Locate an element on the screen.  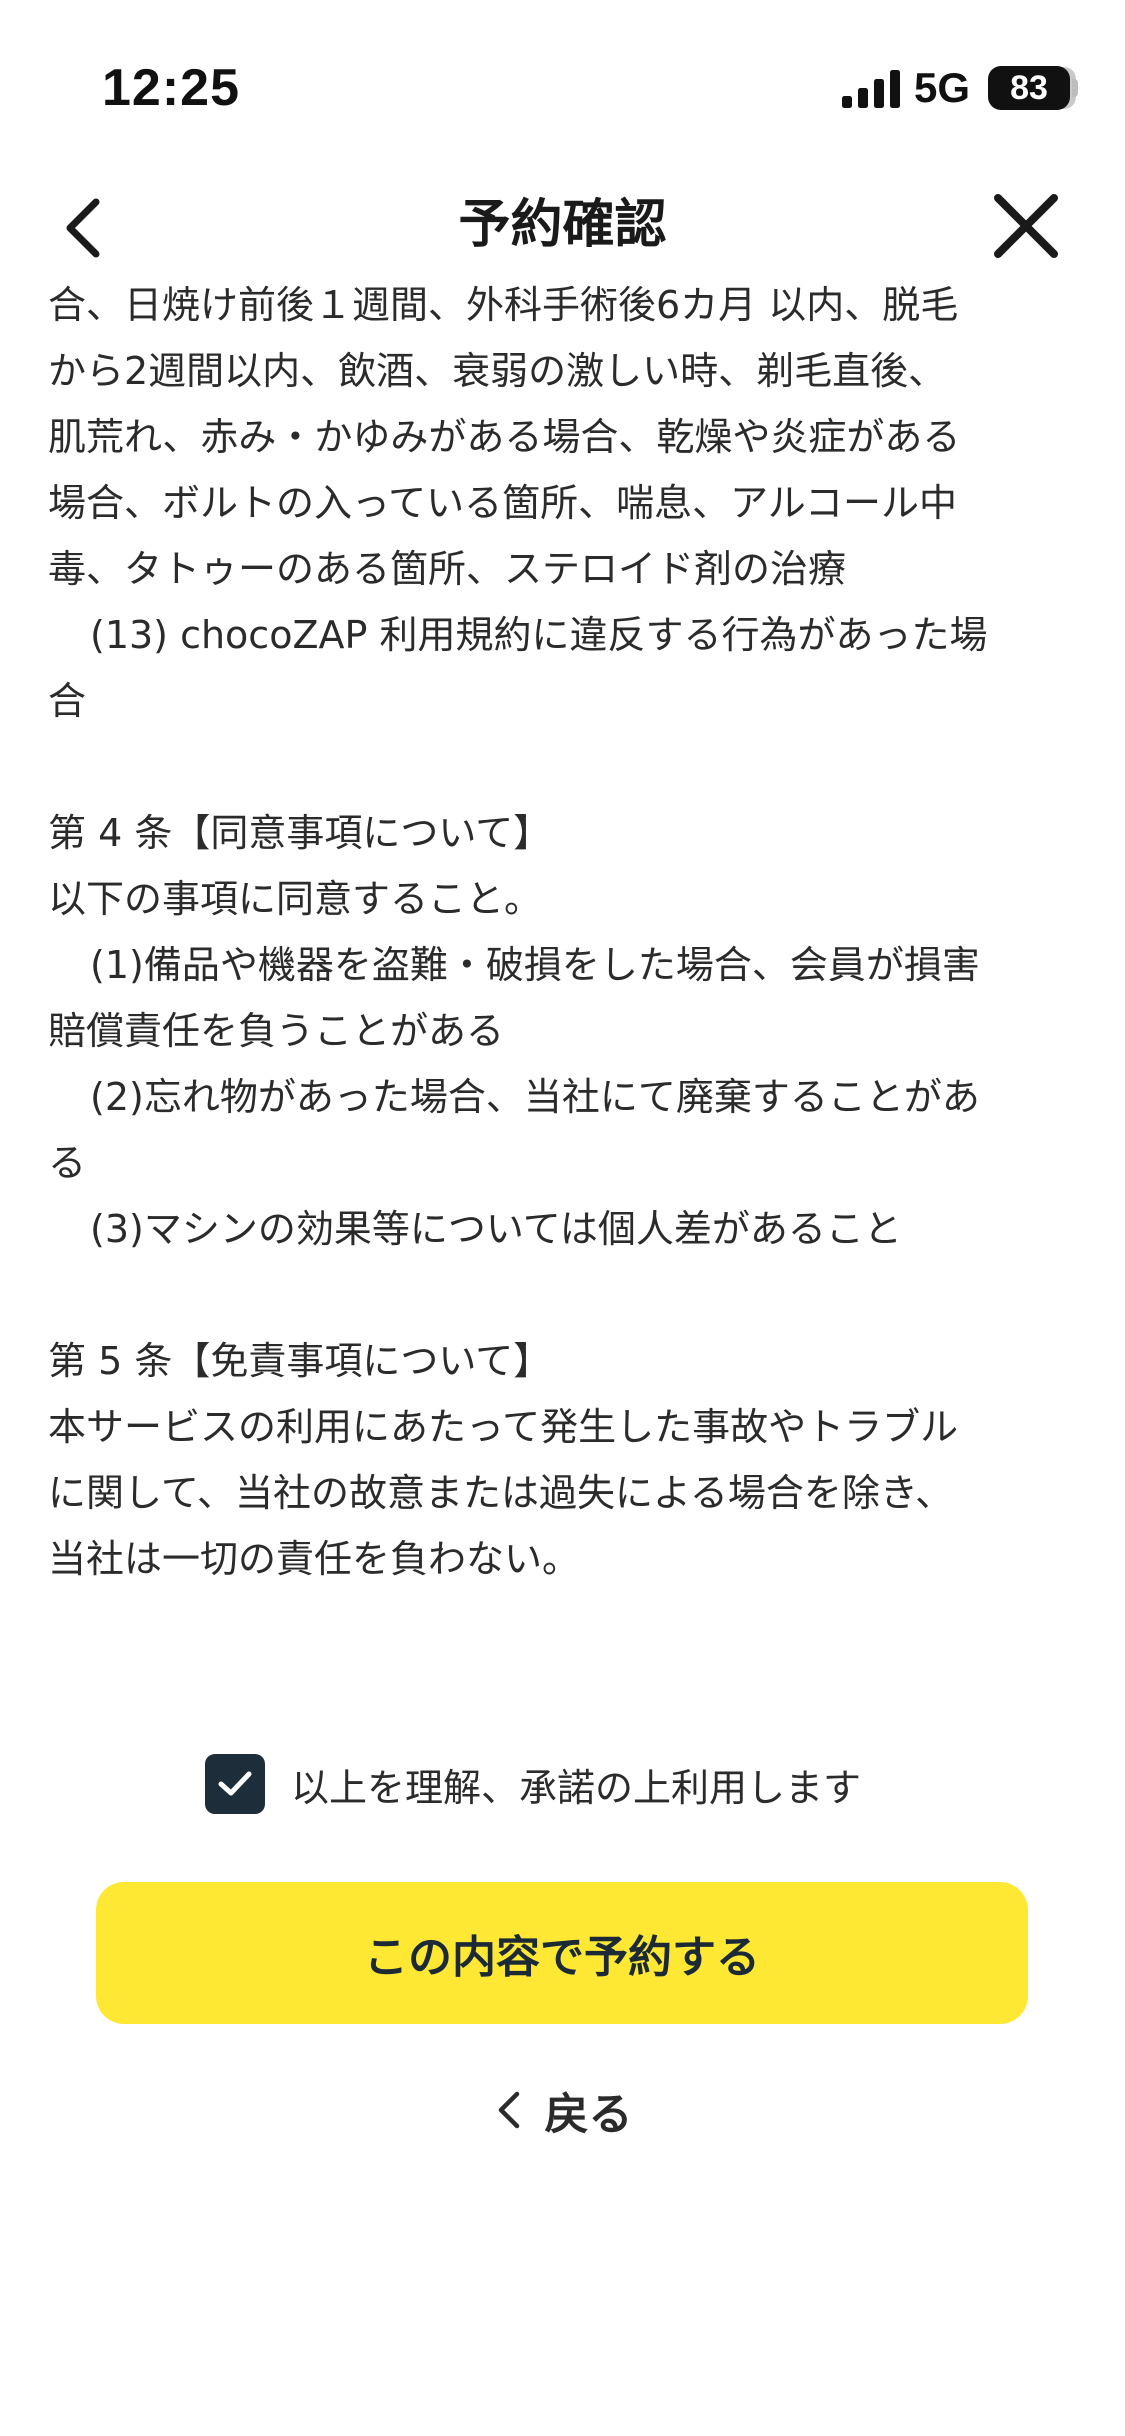
back-link: 戻る is located at coordinates (562, 2110).